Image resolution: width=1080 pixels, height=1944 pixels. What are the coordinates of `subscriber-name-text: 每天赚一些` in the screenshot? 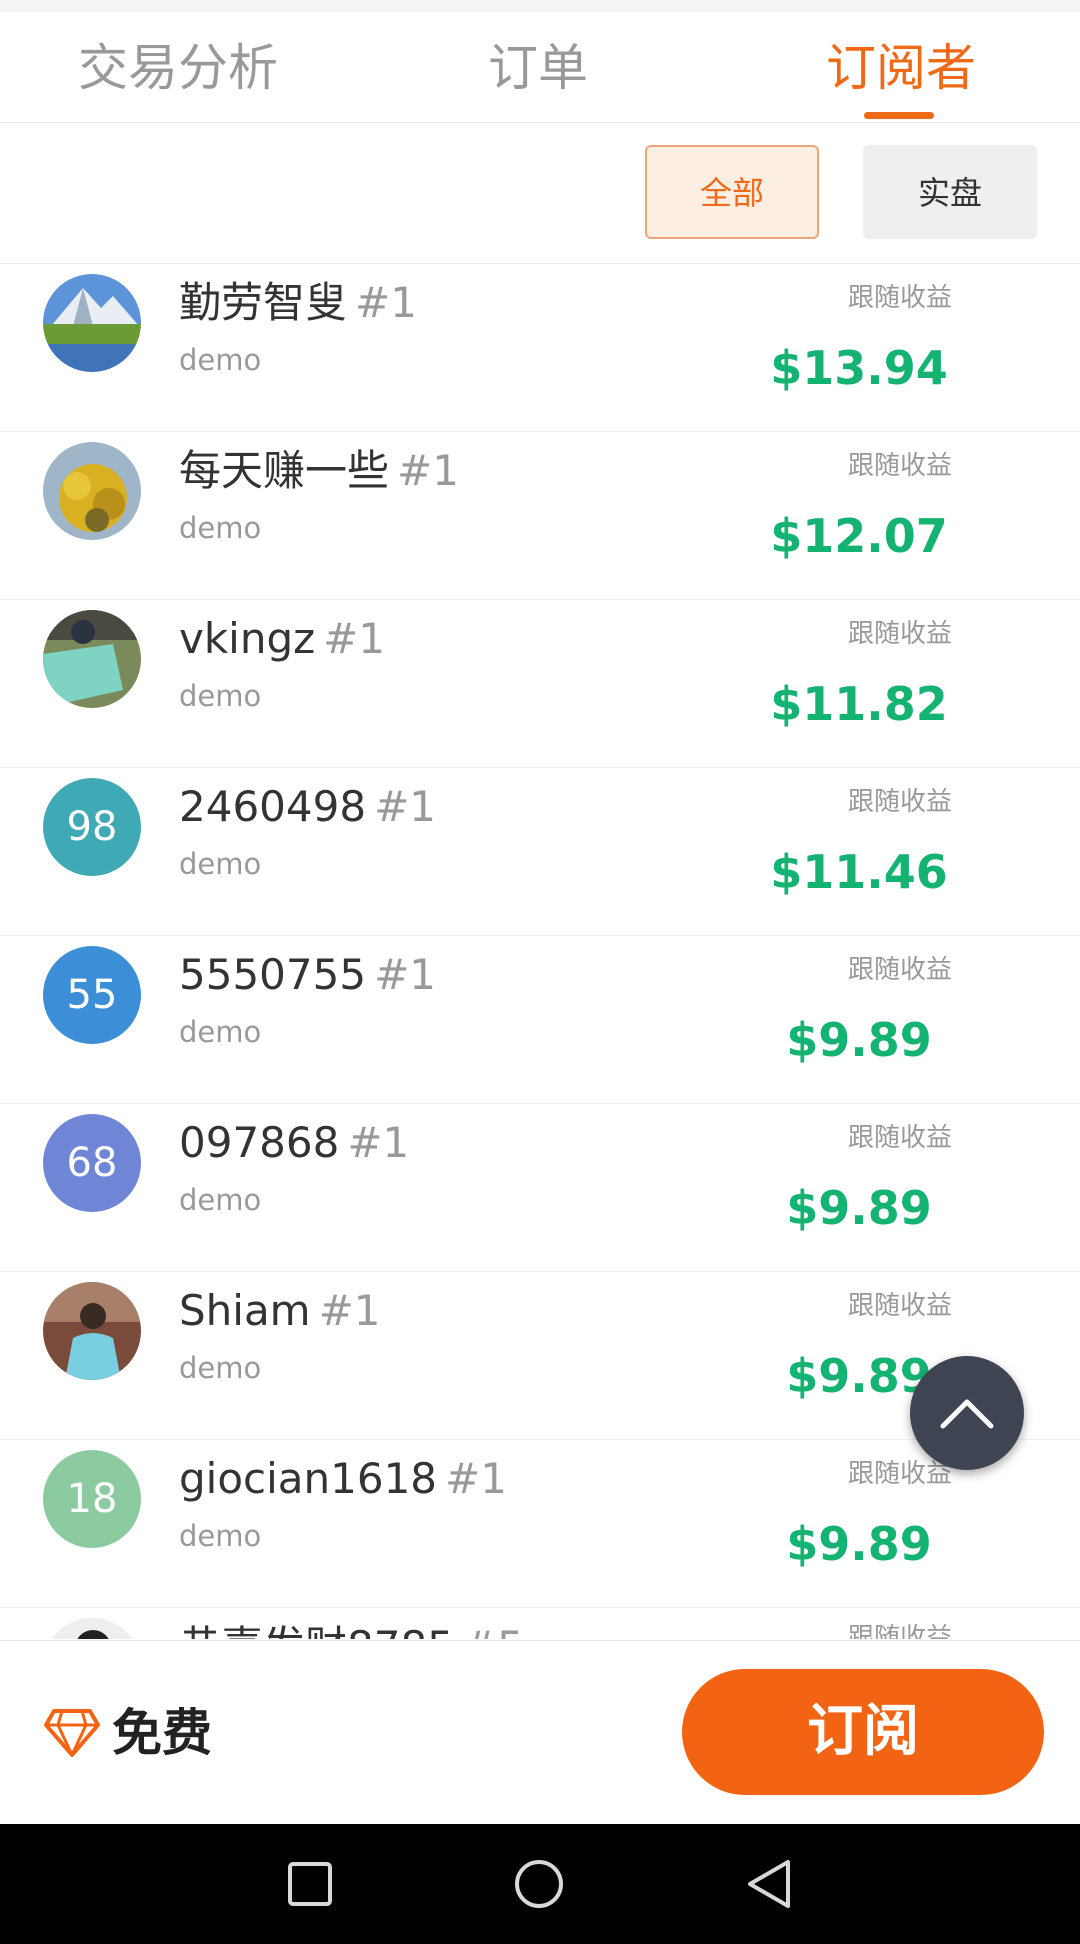 It's located at (284, 470).